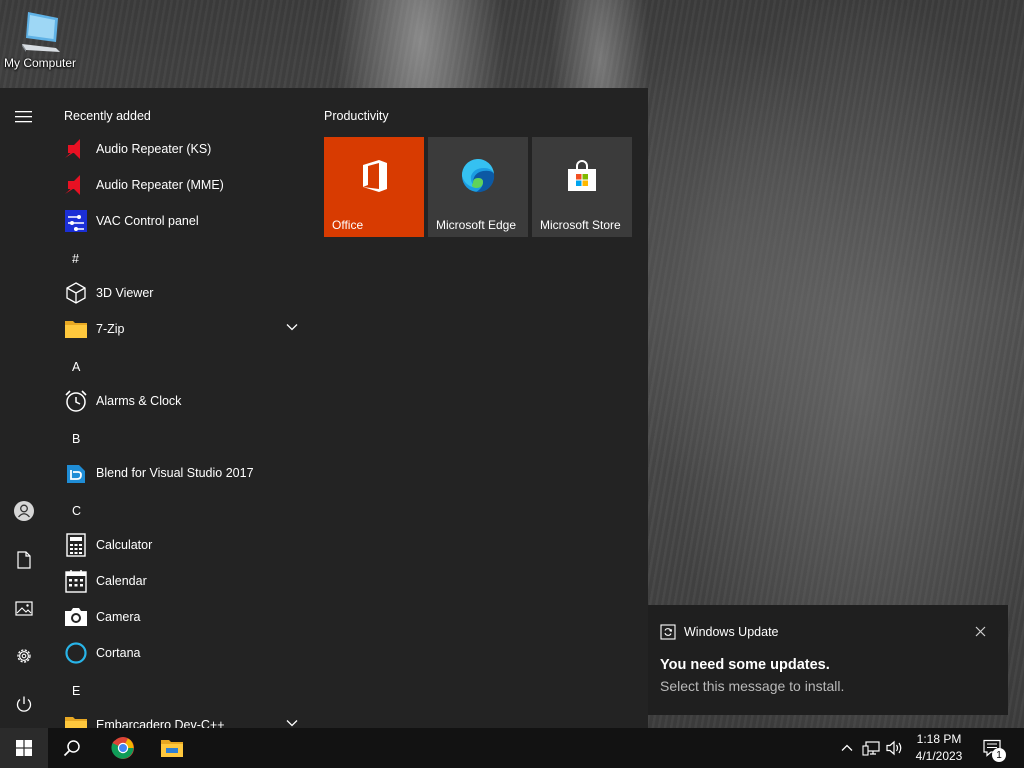 This screenshot has width=1024, height=768. What do you see at coordinates (125, 293) in the screenshot?
I see `app-label: 3D Viewer` at bounding box center [125, 293].